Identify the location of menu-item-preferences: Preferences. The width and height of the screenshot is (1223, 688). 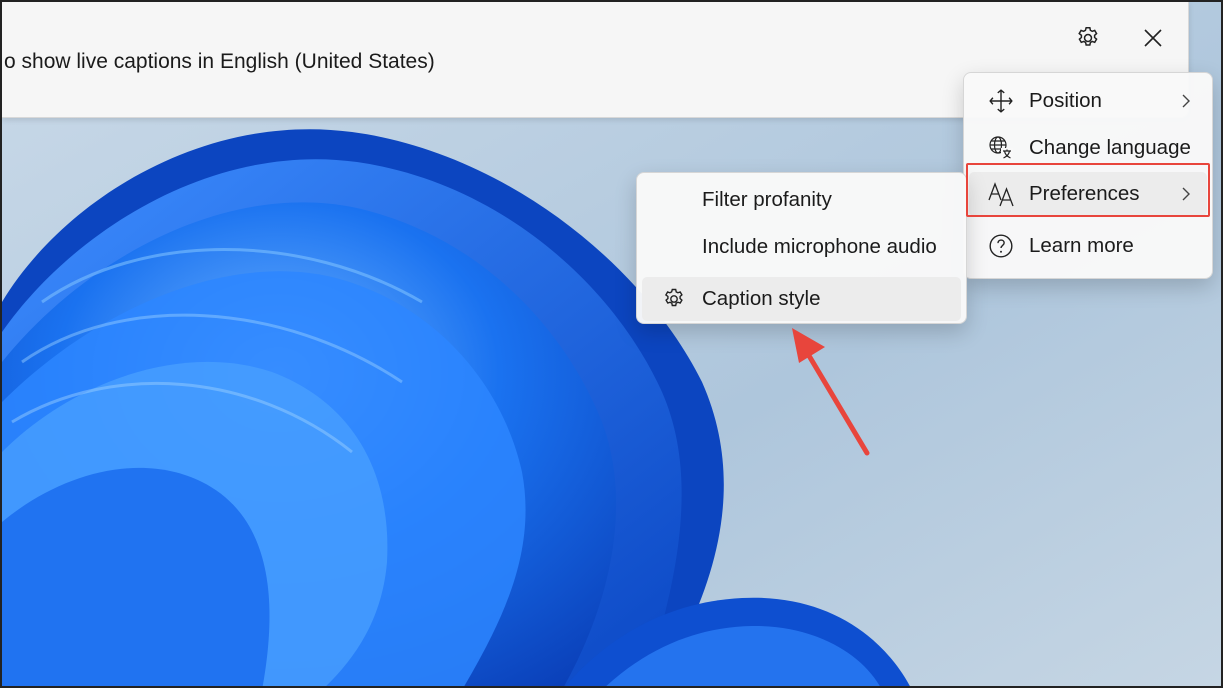
(1088, 194).